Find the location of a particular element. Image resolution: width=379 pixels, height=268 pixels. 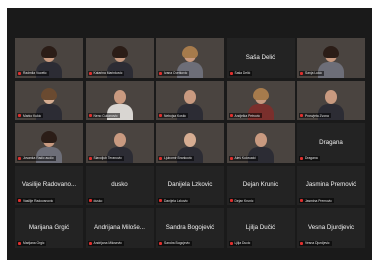

participant-tile: Katarina Marinkovic is located at coordinates (119, 58).